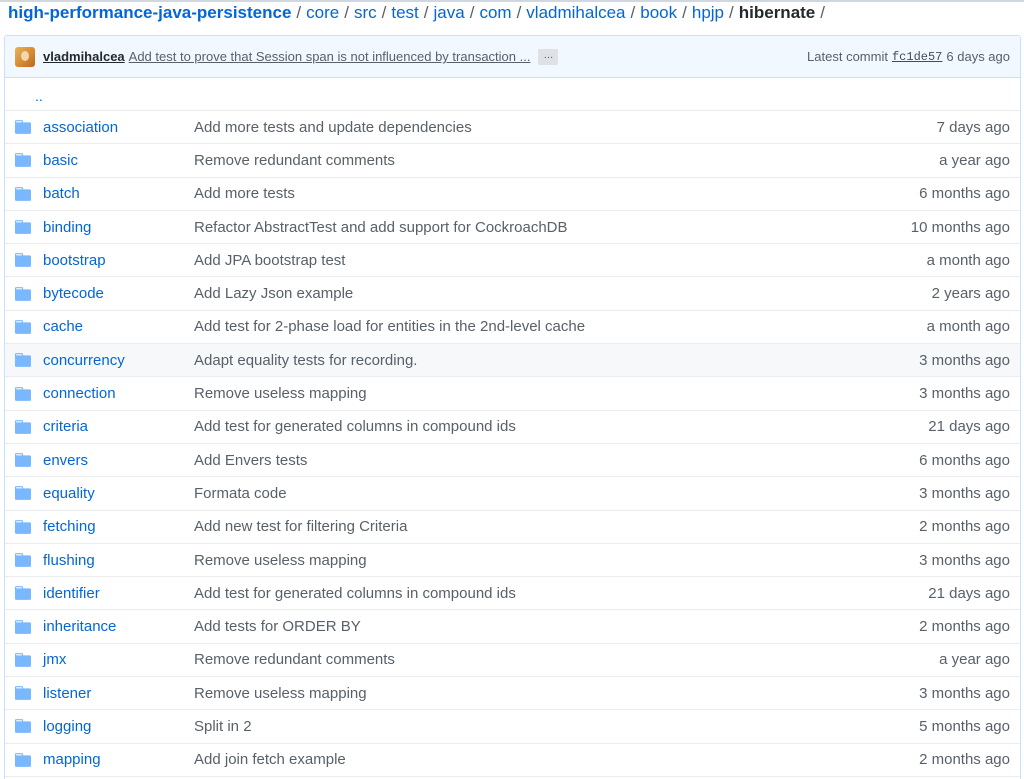  I want to click on folder-link: bytecode, so click(73, 293).